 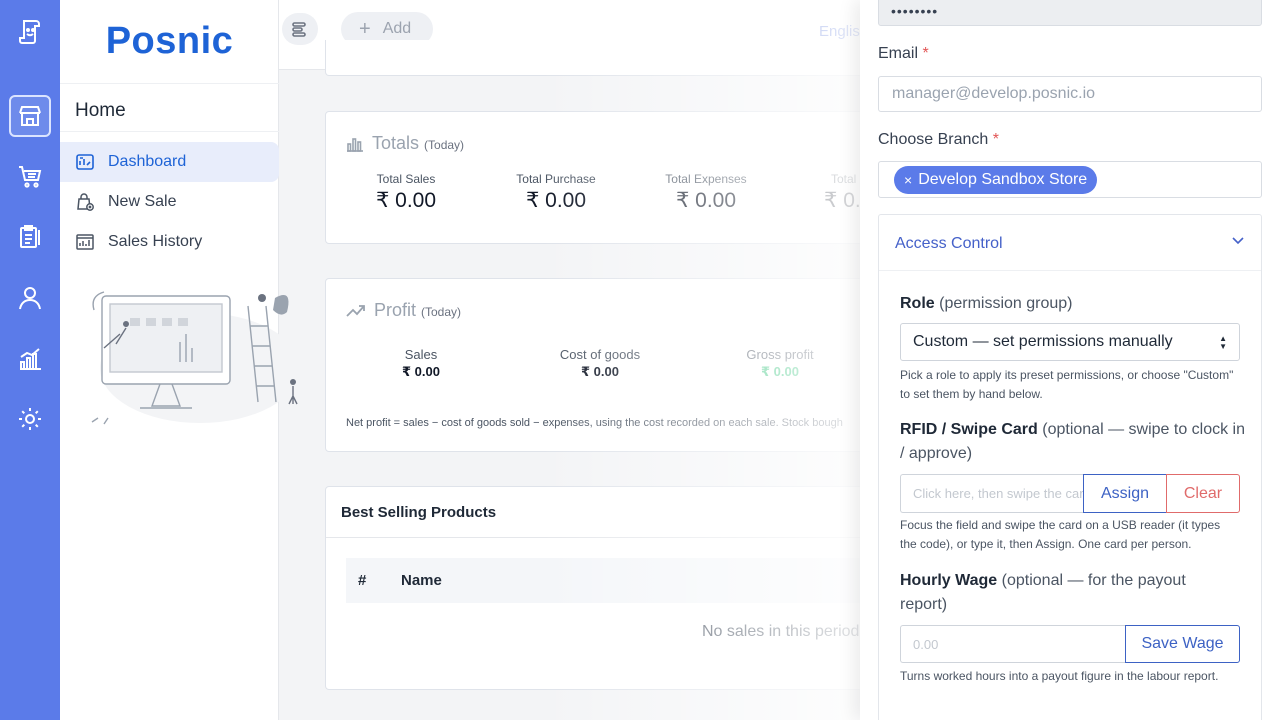 I want to click on plus-icon: +, so click(x=365, y=29).